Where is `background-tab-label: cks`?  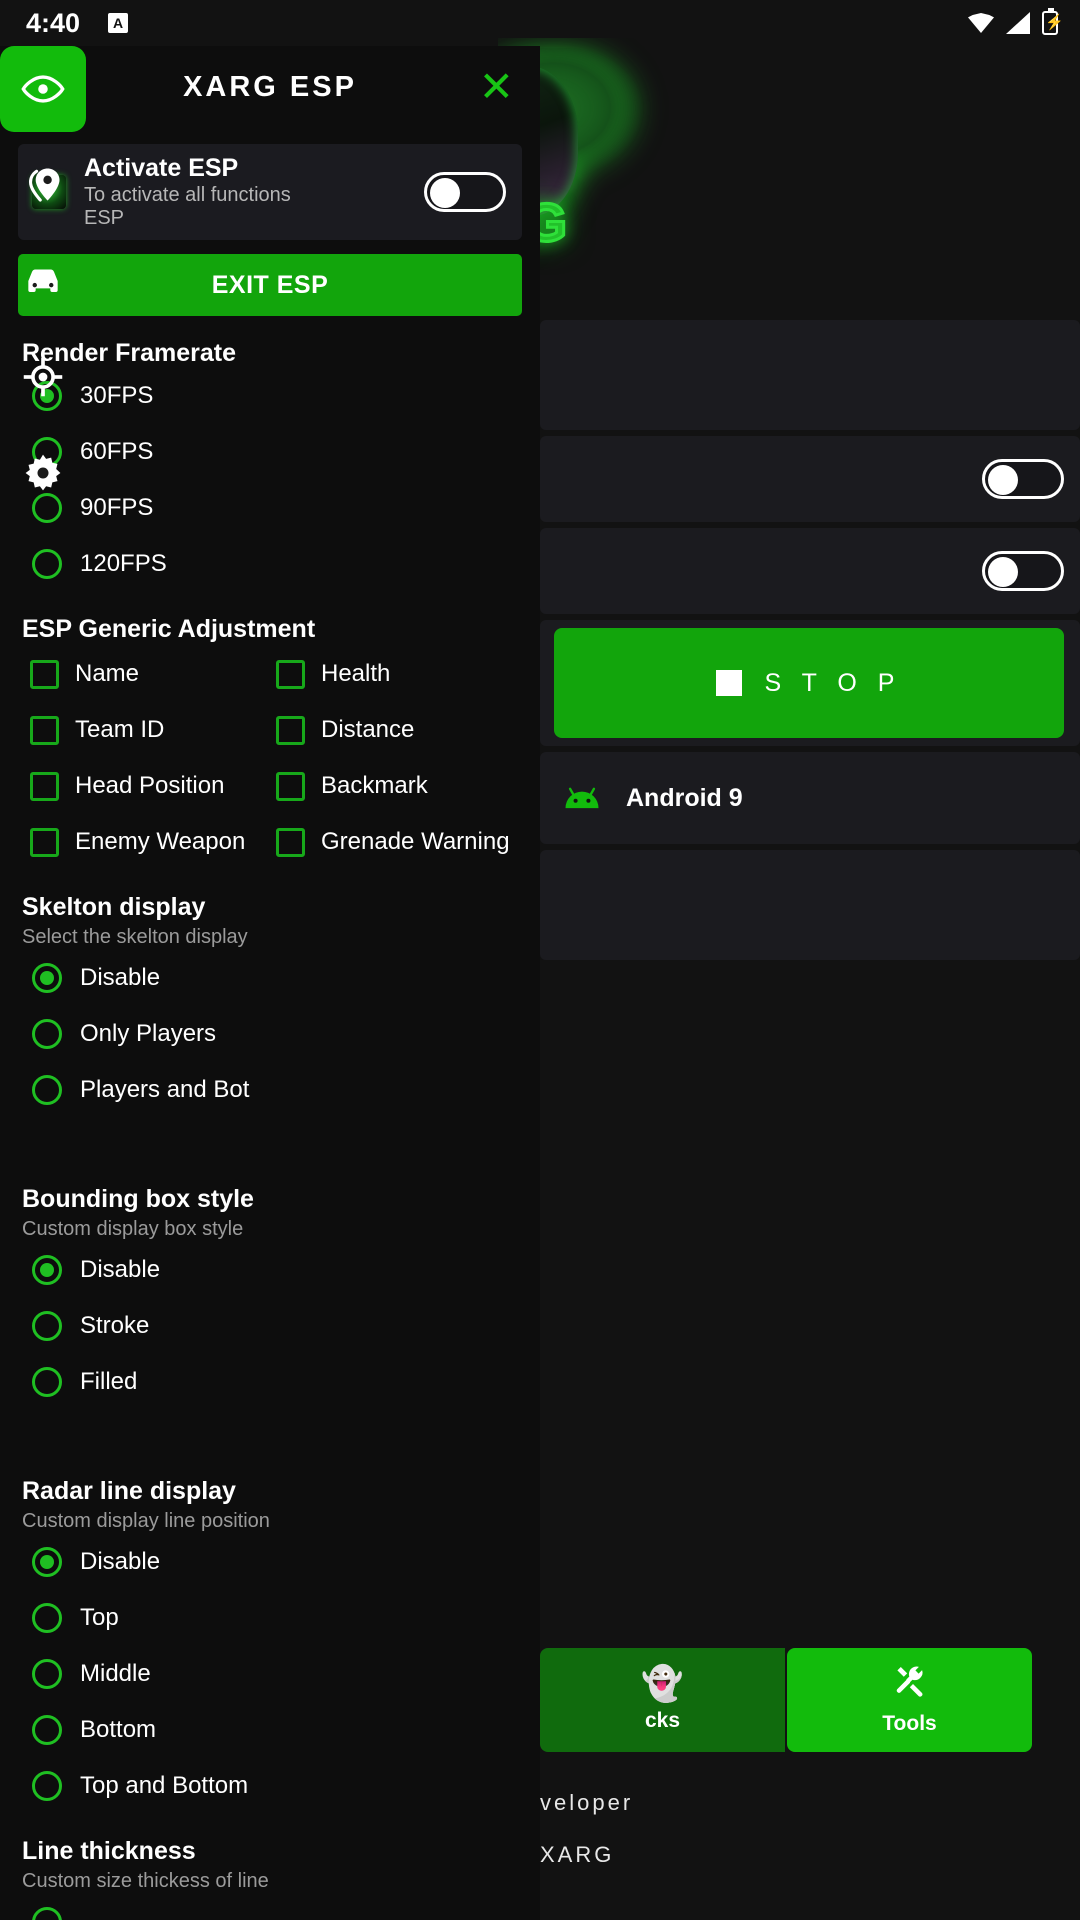 background-tab-label: cks is located at coordinates (662, 1720).